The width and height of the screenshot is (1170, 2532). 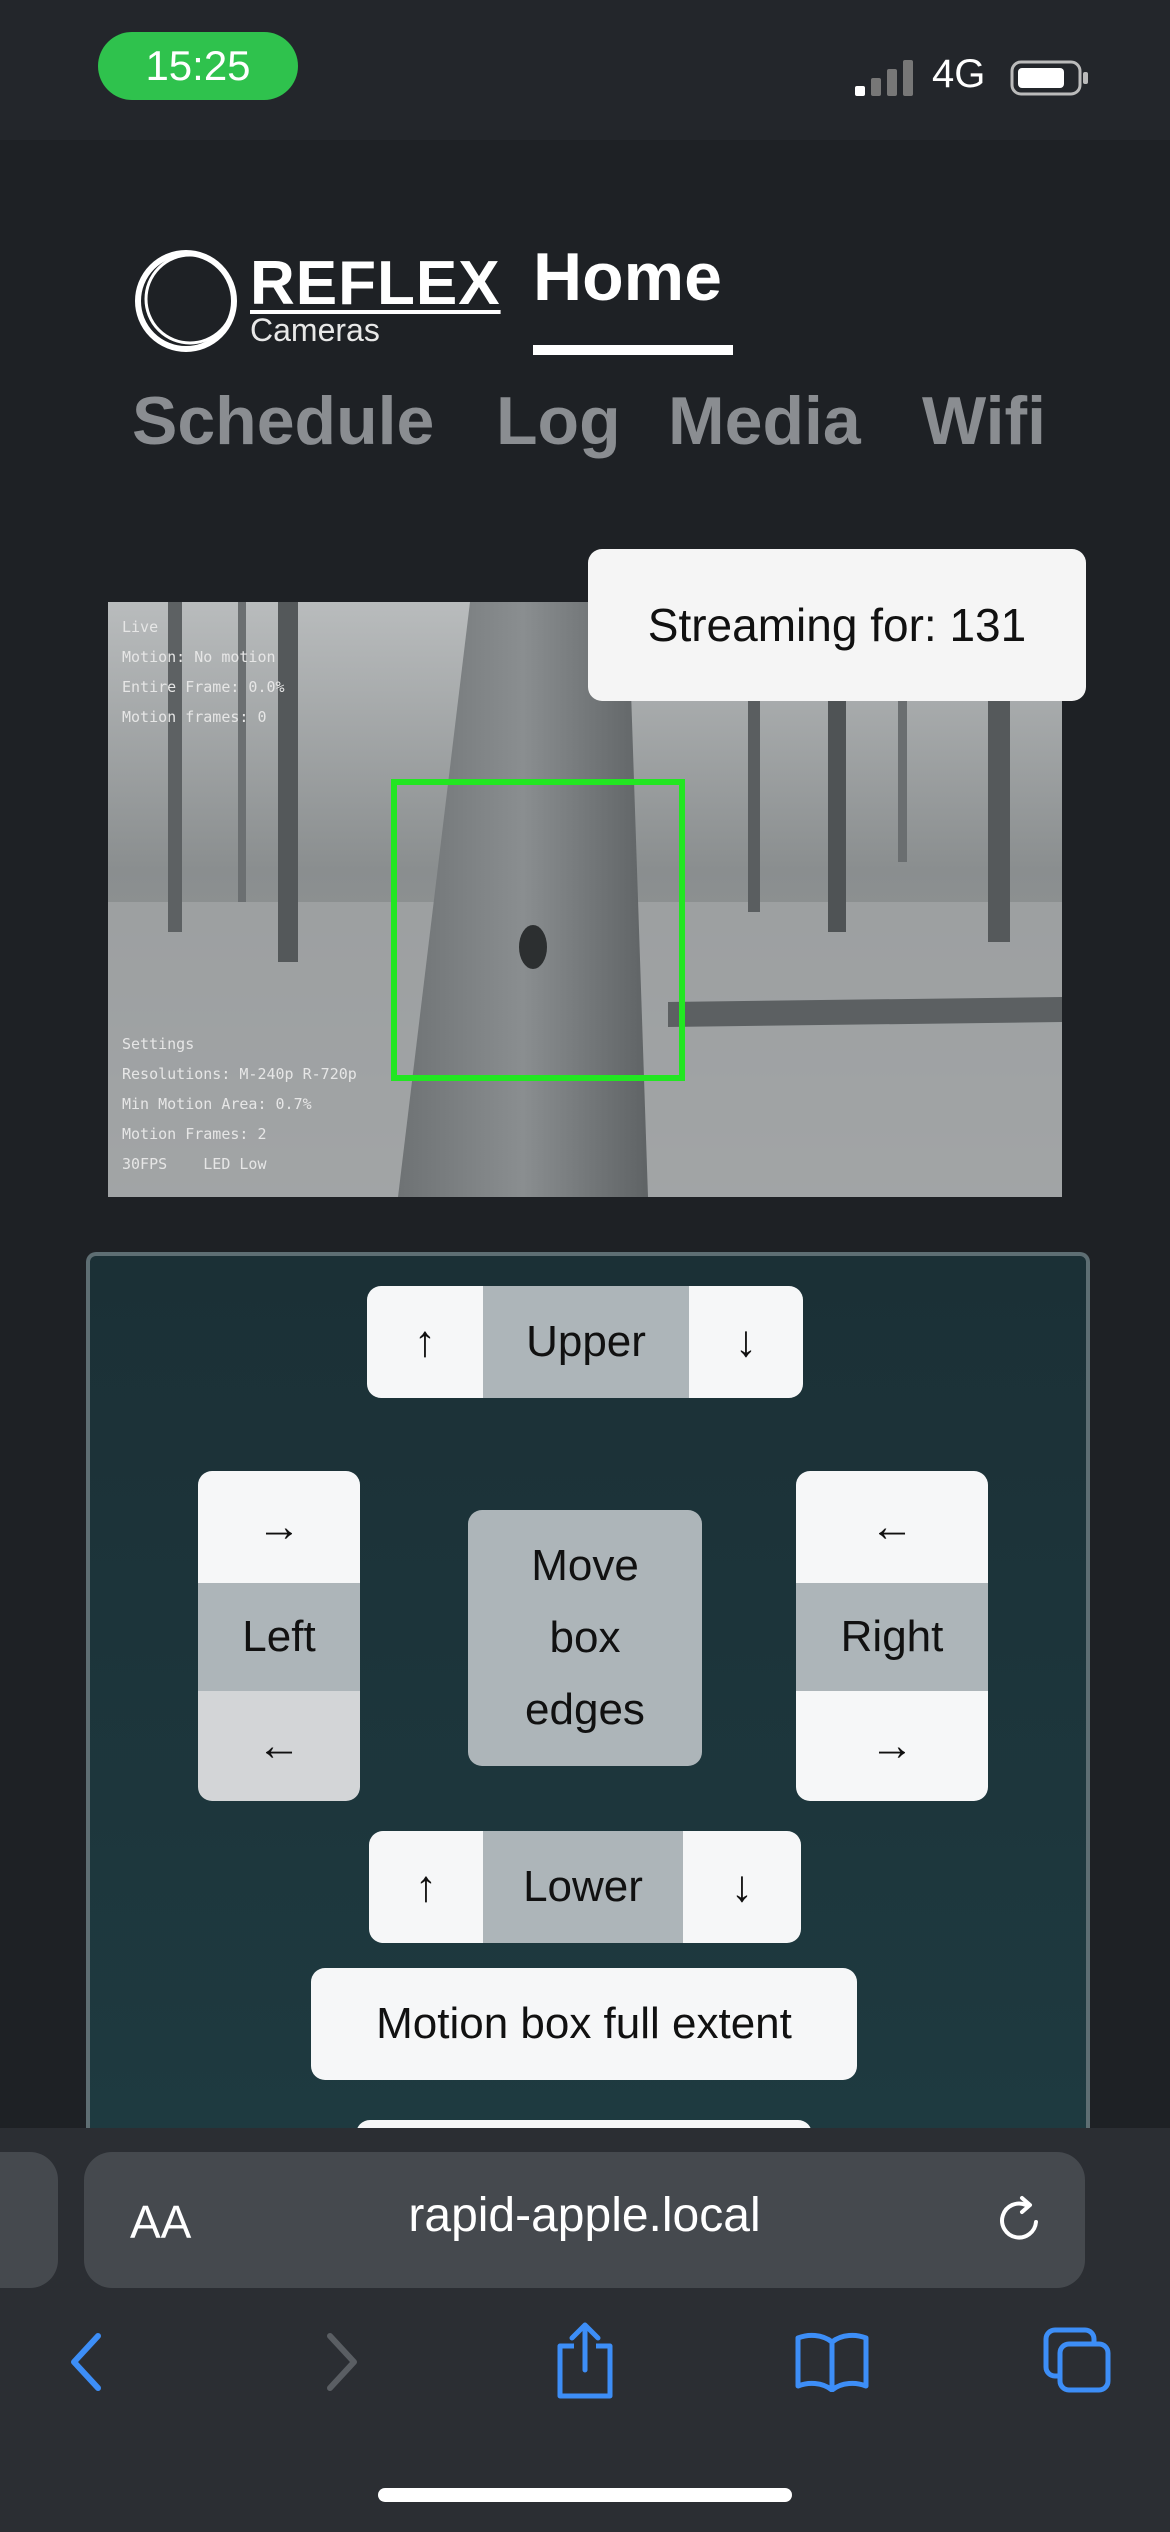 I want to click on left-label: Left, so click(x=279, y=1637).